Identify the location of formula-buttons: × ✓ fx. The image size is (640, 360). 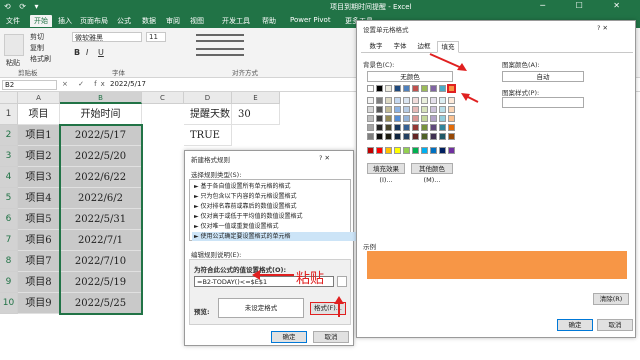
(85, 84).